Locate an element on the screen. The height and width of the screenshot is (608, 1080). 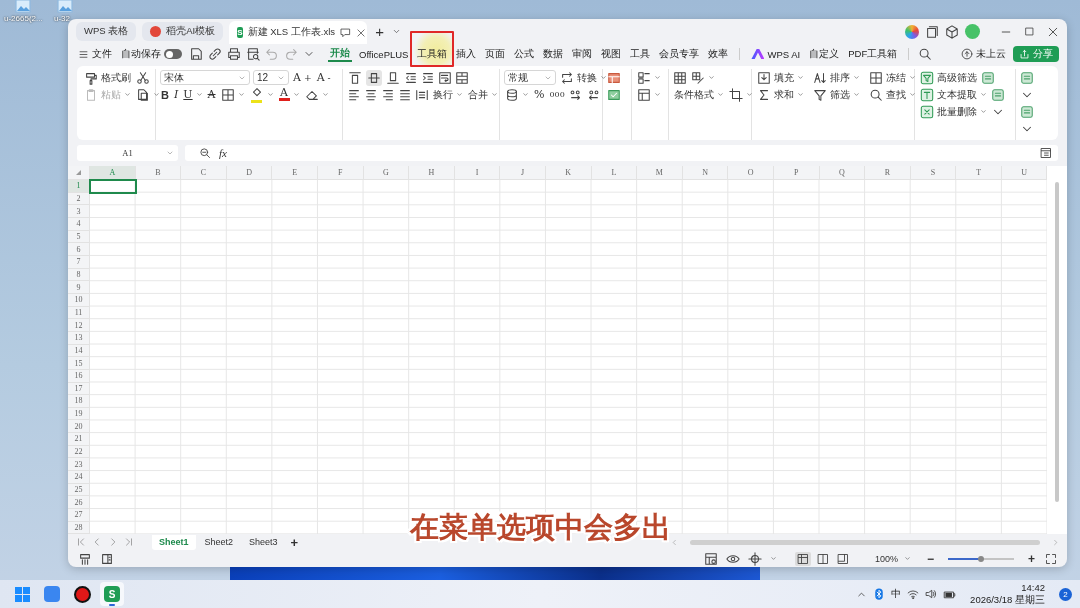
column-header: I is located at coordinates (477, 173).